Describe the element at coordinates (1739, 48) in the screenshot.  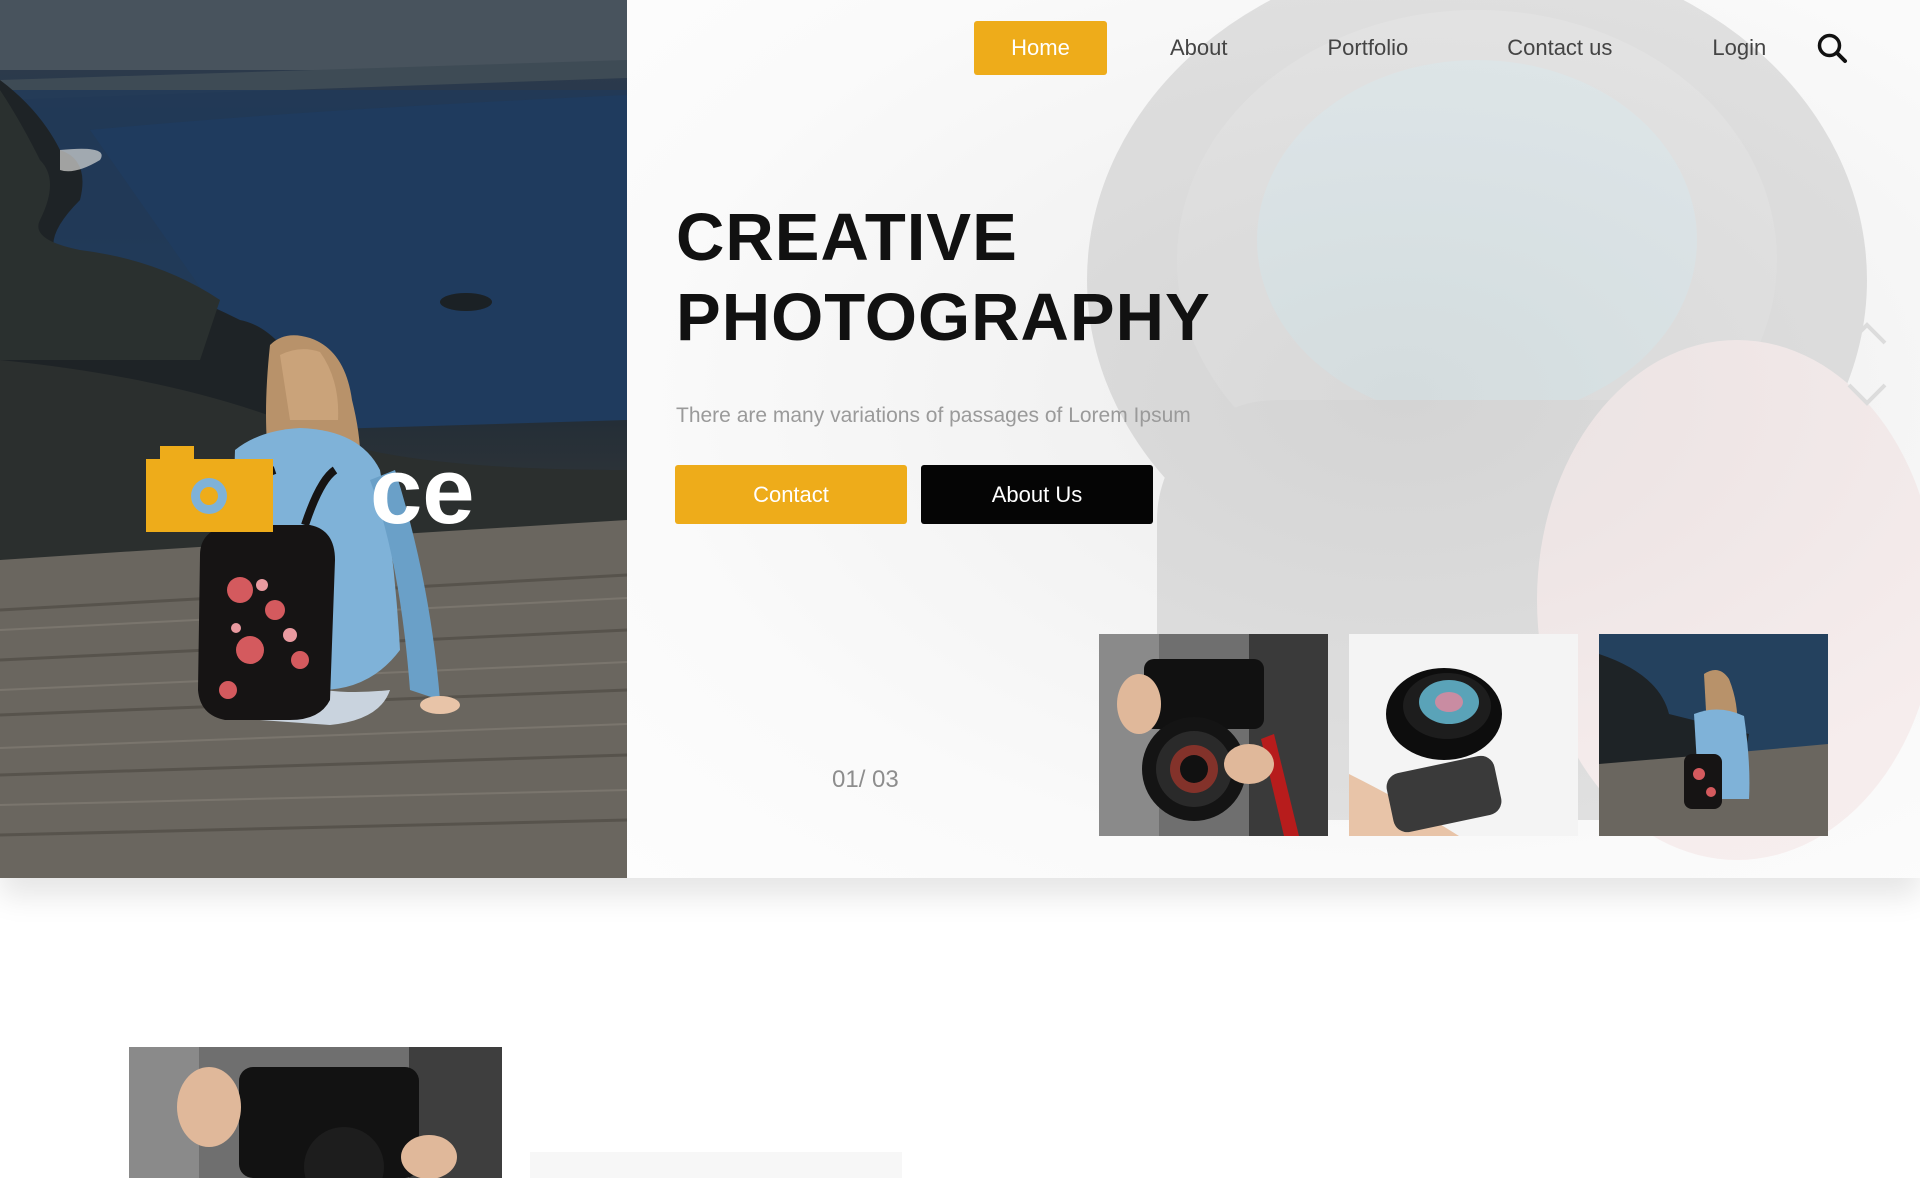
I see `nav-login-link: Login` at that location.